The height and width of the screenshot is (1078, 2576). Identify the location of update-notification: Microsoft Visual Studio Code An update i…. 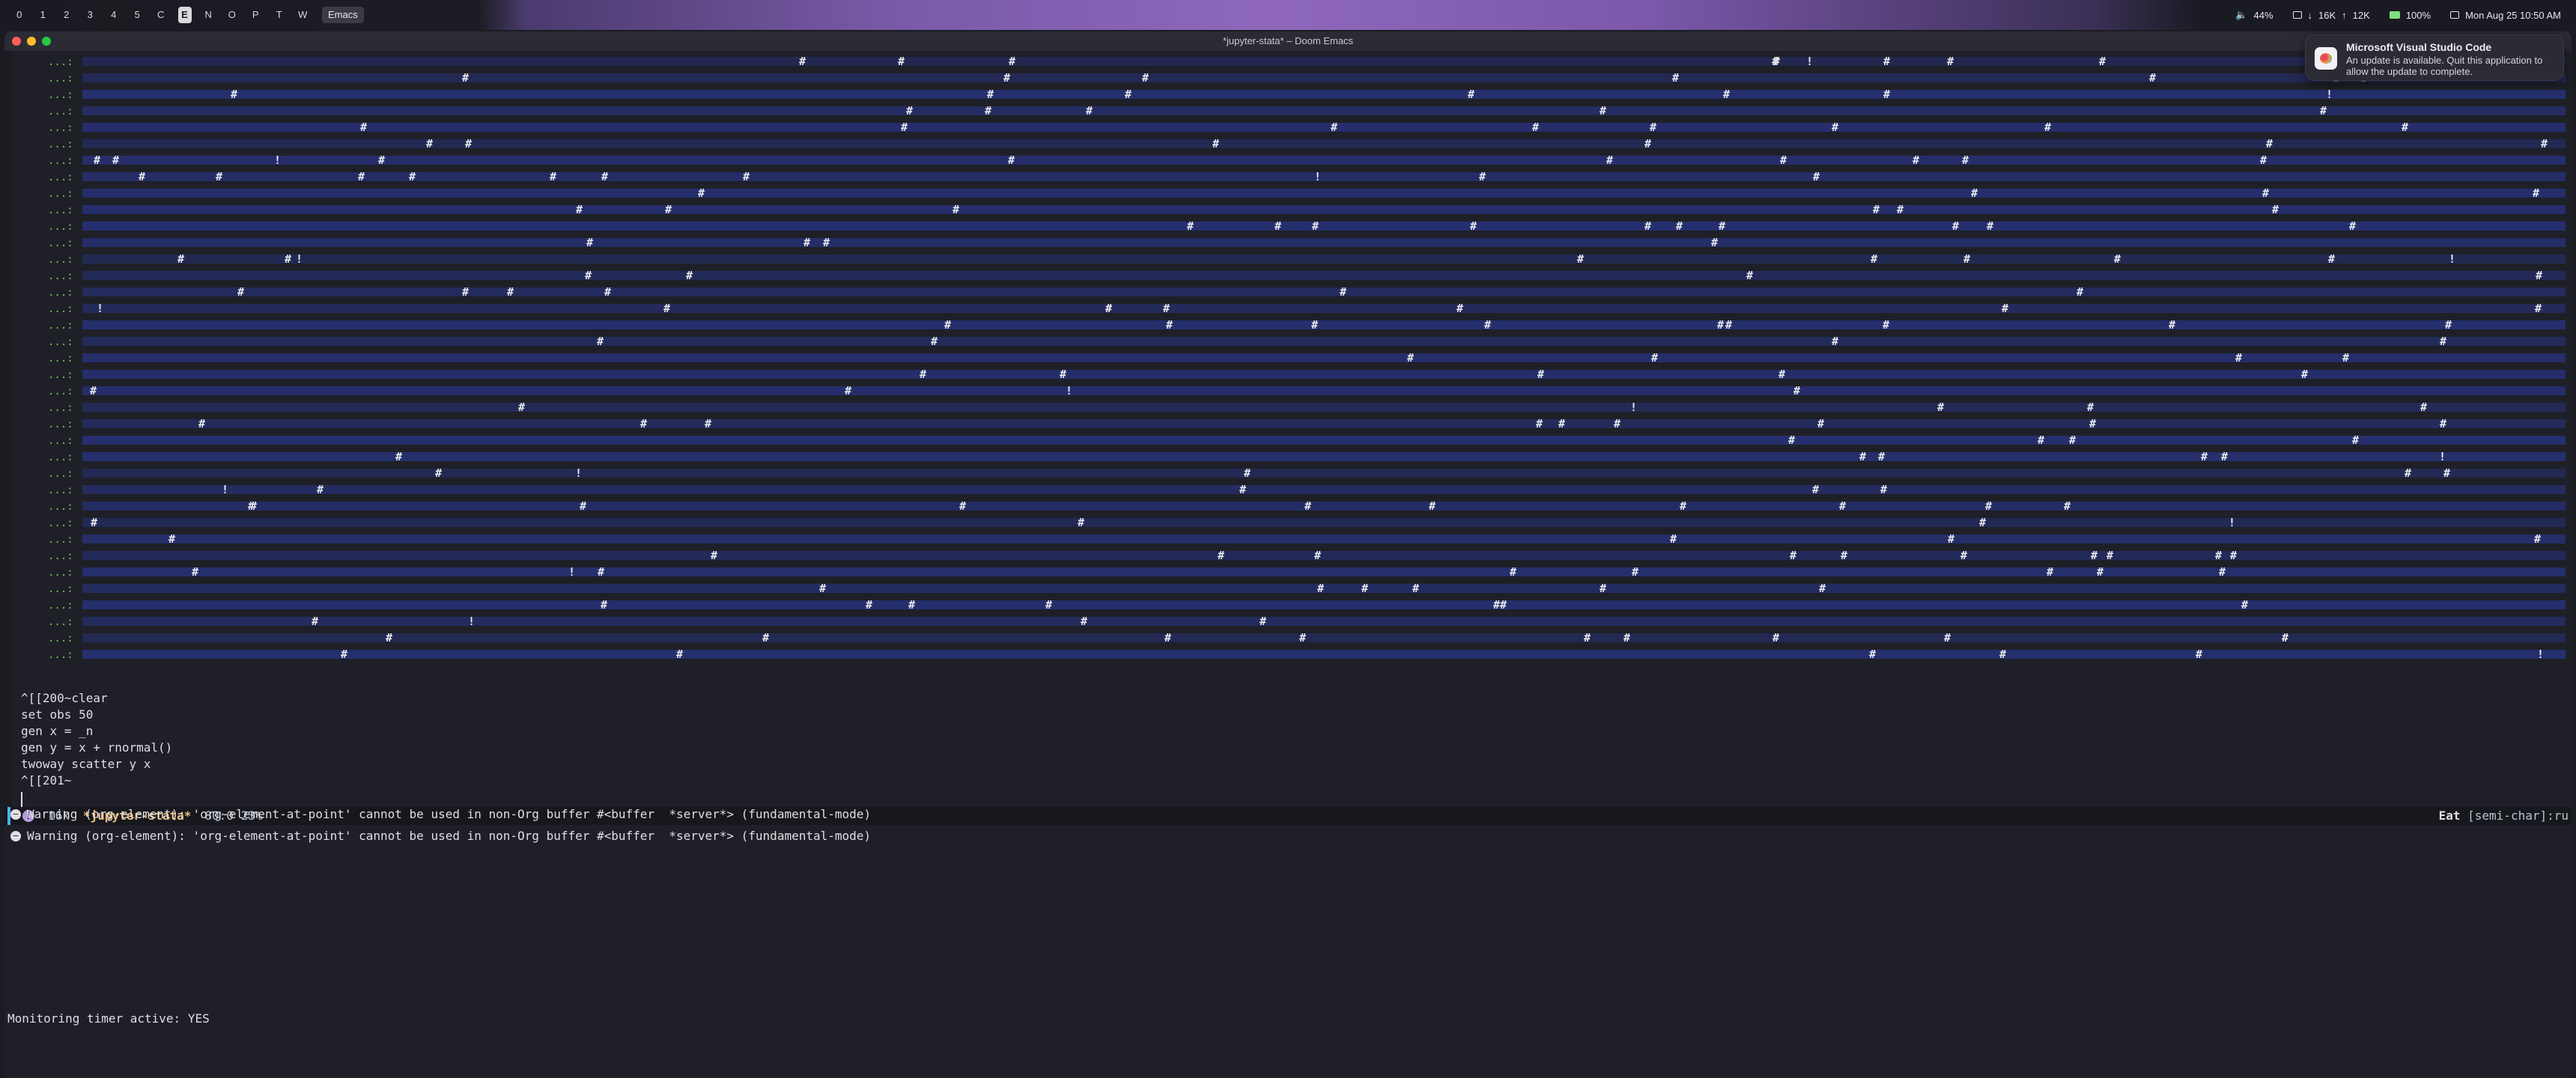
(2434, 57).